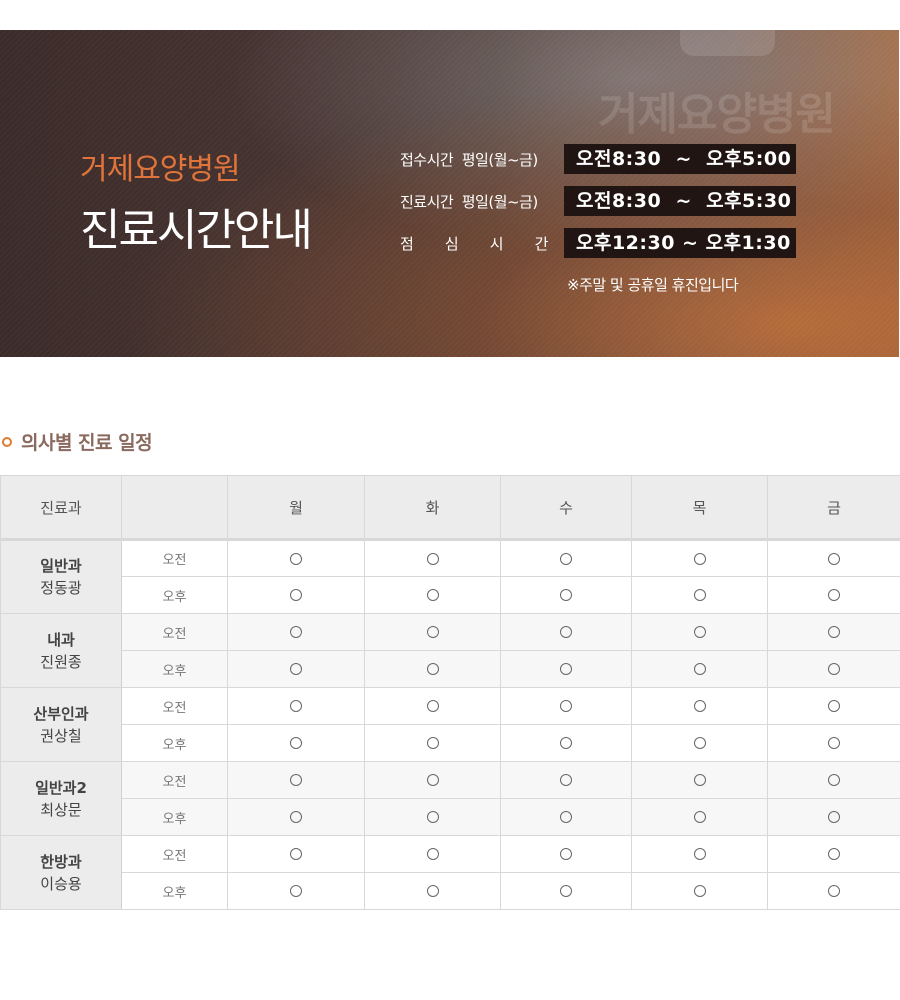 This screenshot has height=1000, width=900. Describe the element at coordinates (717, 114) in the screenshot. I see `background-sign-text: 거제요양병원` at that location.